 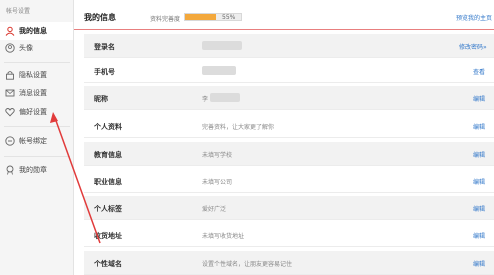 I want to click on arrow-shaft, so click(x=77, y=180).